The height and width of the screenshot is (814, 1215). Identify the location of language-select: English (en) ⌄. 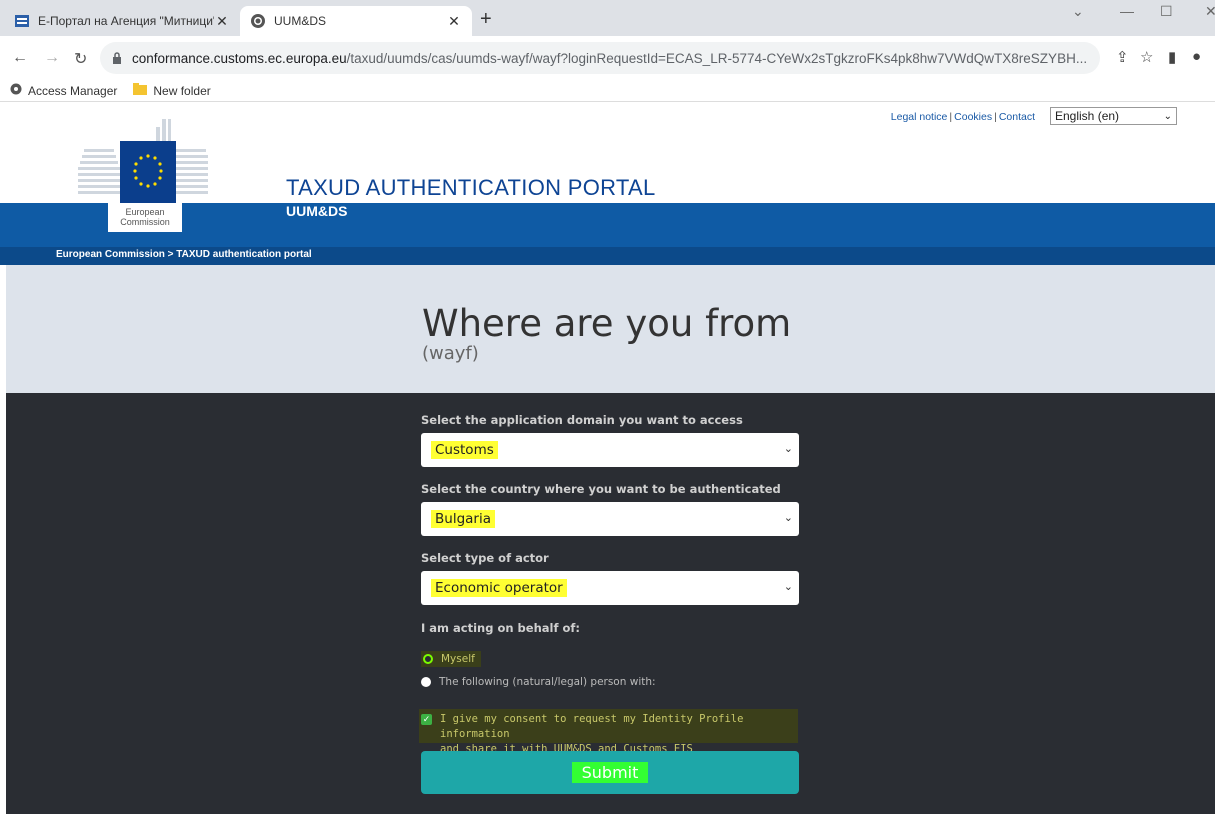
(1113, 116).